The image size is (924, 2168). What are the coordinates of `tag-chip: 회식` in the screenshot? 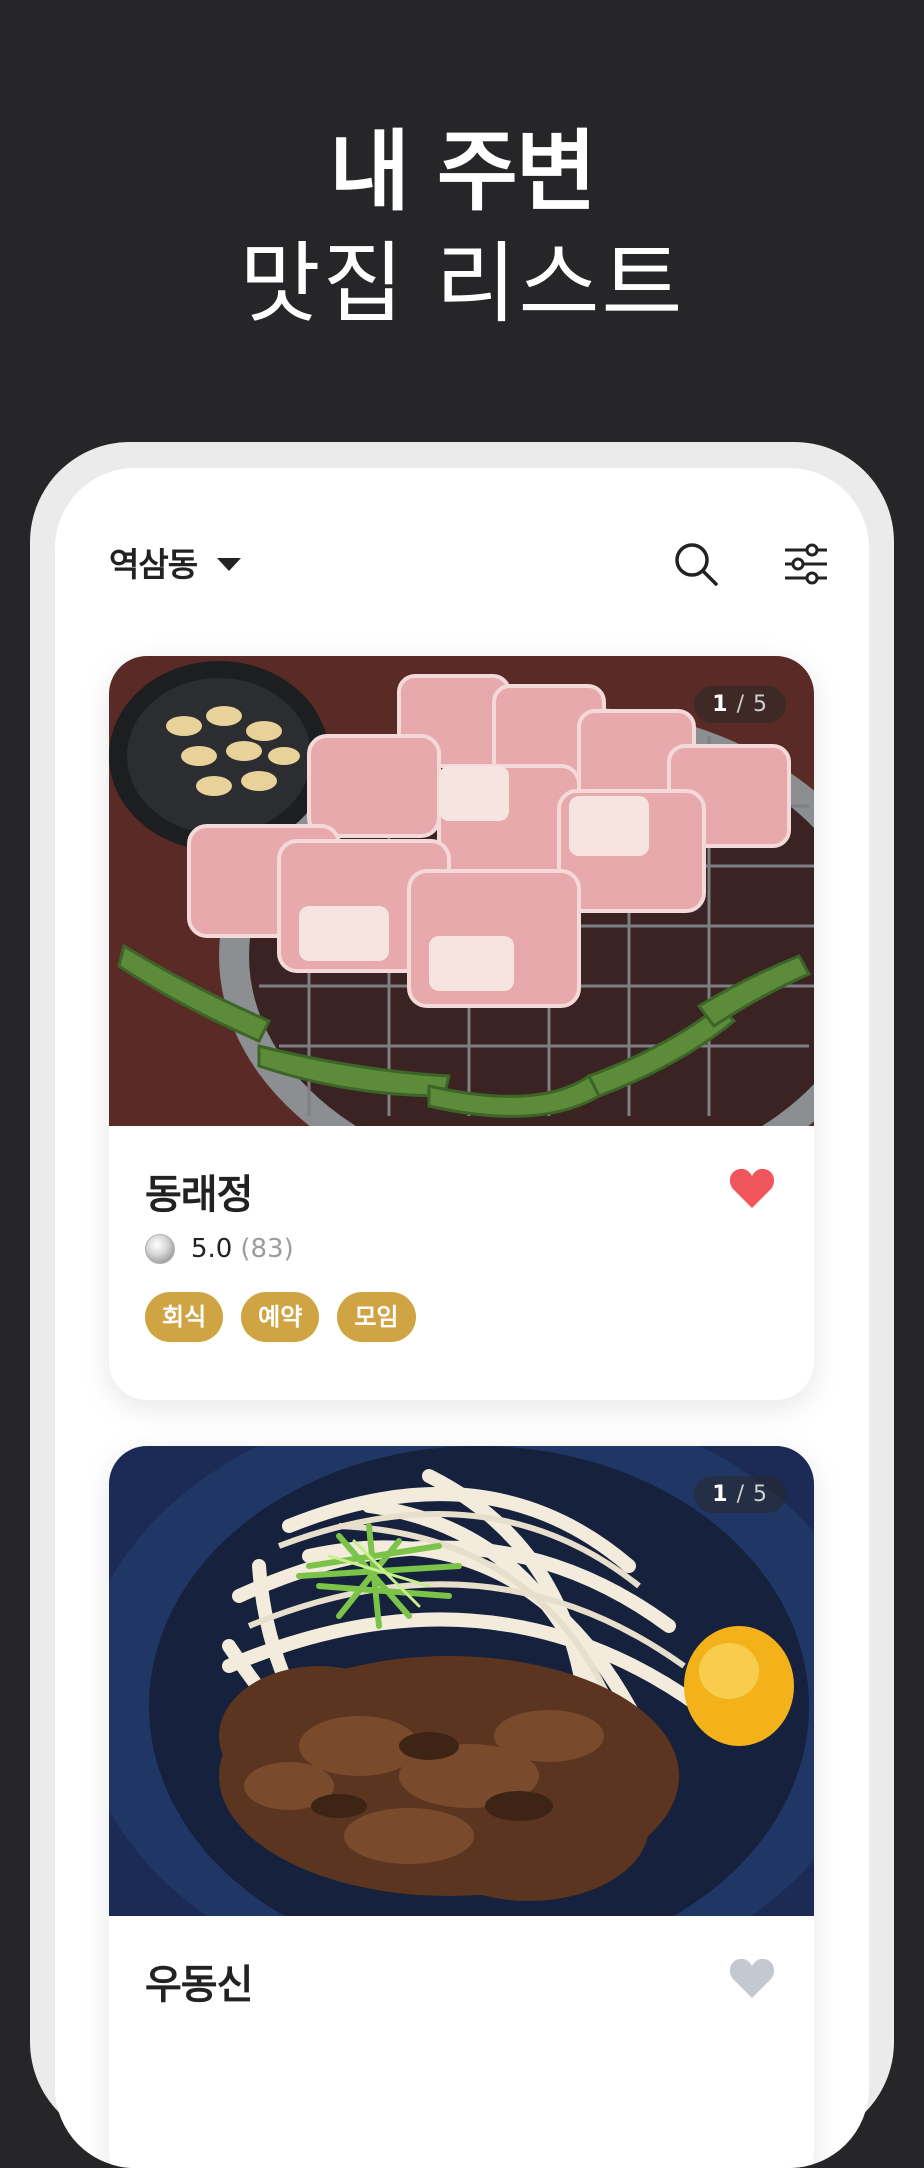 It's located at (184, 1317).